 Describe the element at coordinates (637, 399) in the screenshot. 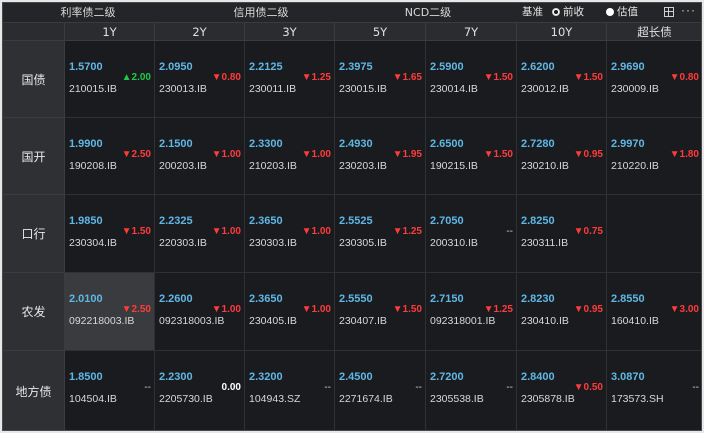

I see `bond-code: 173573.SH` at that location.